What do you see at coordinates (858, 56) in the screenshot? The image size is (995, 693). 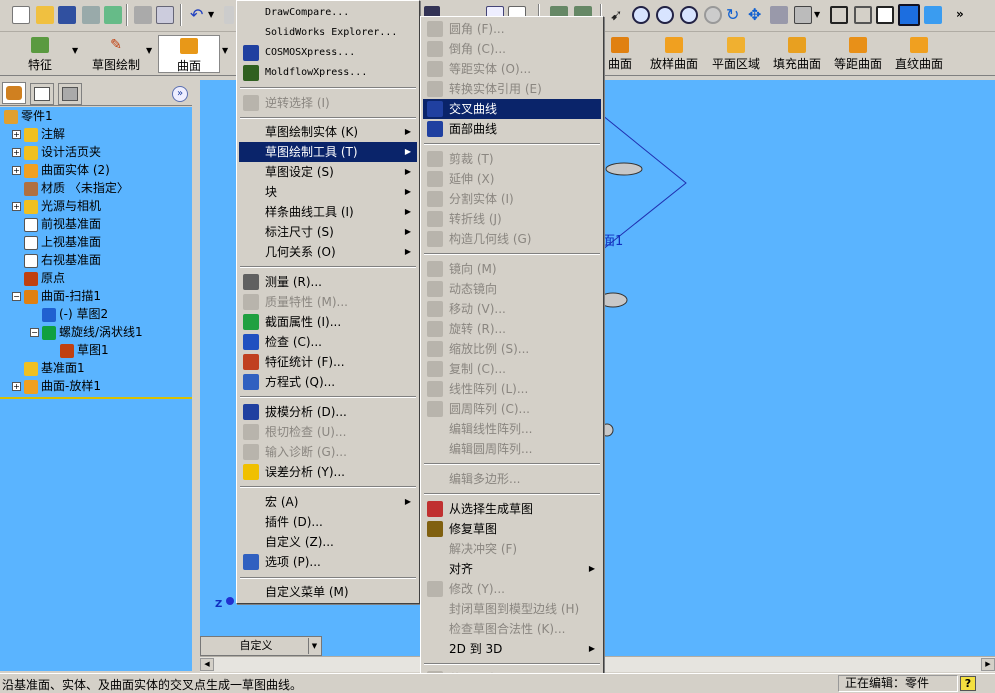 I see `offset-surface-tool: 等距曲面` at bounding box center [858, 56].